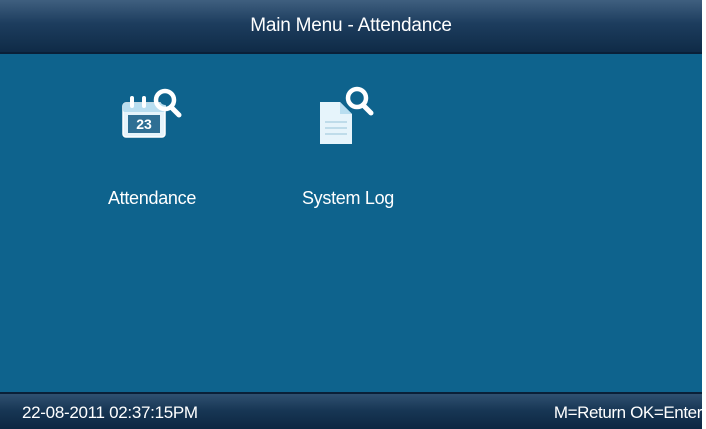  Describe the element at coordinates (349, 115) in the screenshot. I see `document-search-icon` at that location.